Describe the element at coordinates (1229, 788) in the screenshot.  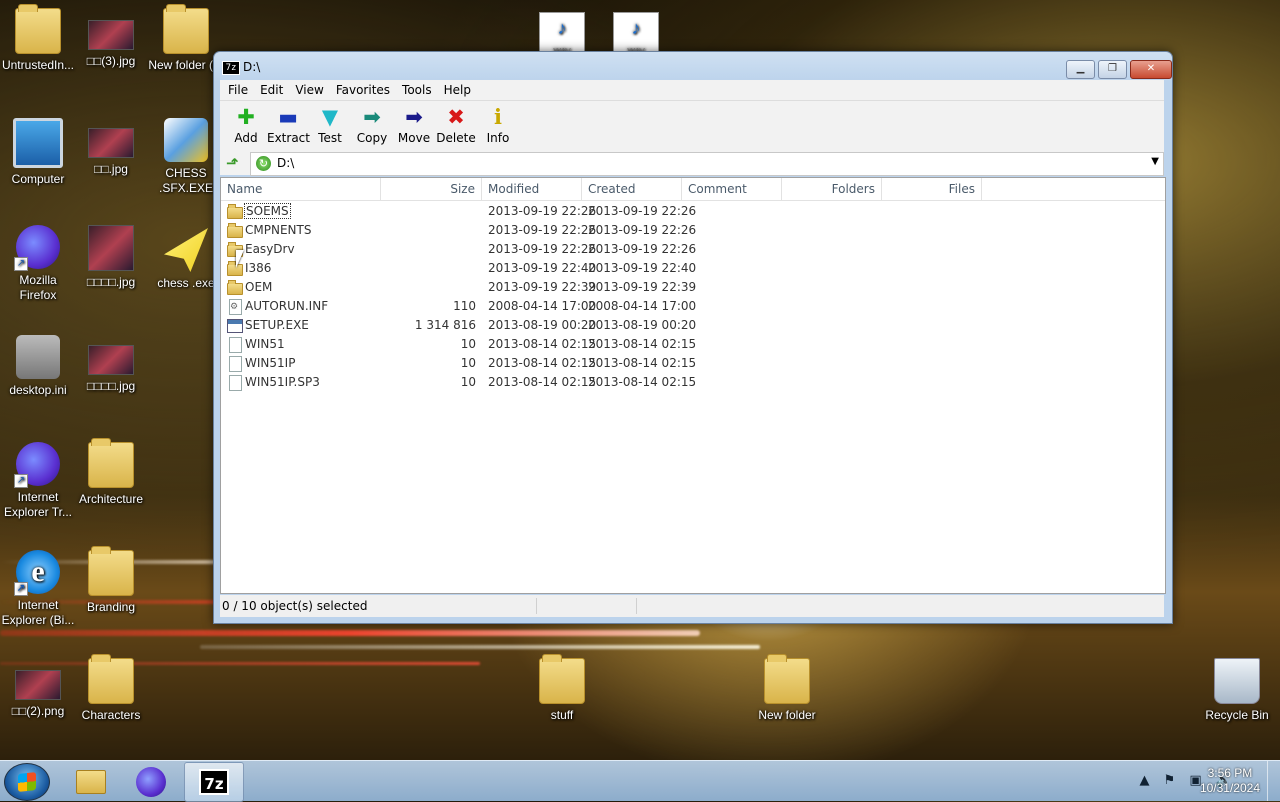
I see `clock-date: 10/31/2024` at that location.